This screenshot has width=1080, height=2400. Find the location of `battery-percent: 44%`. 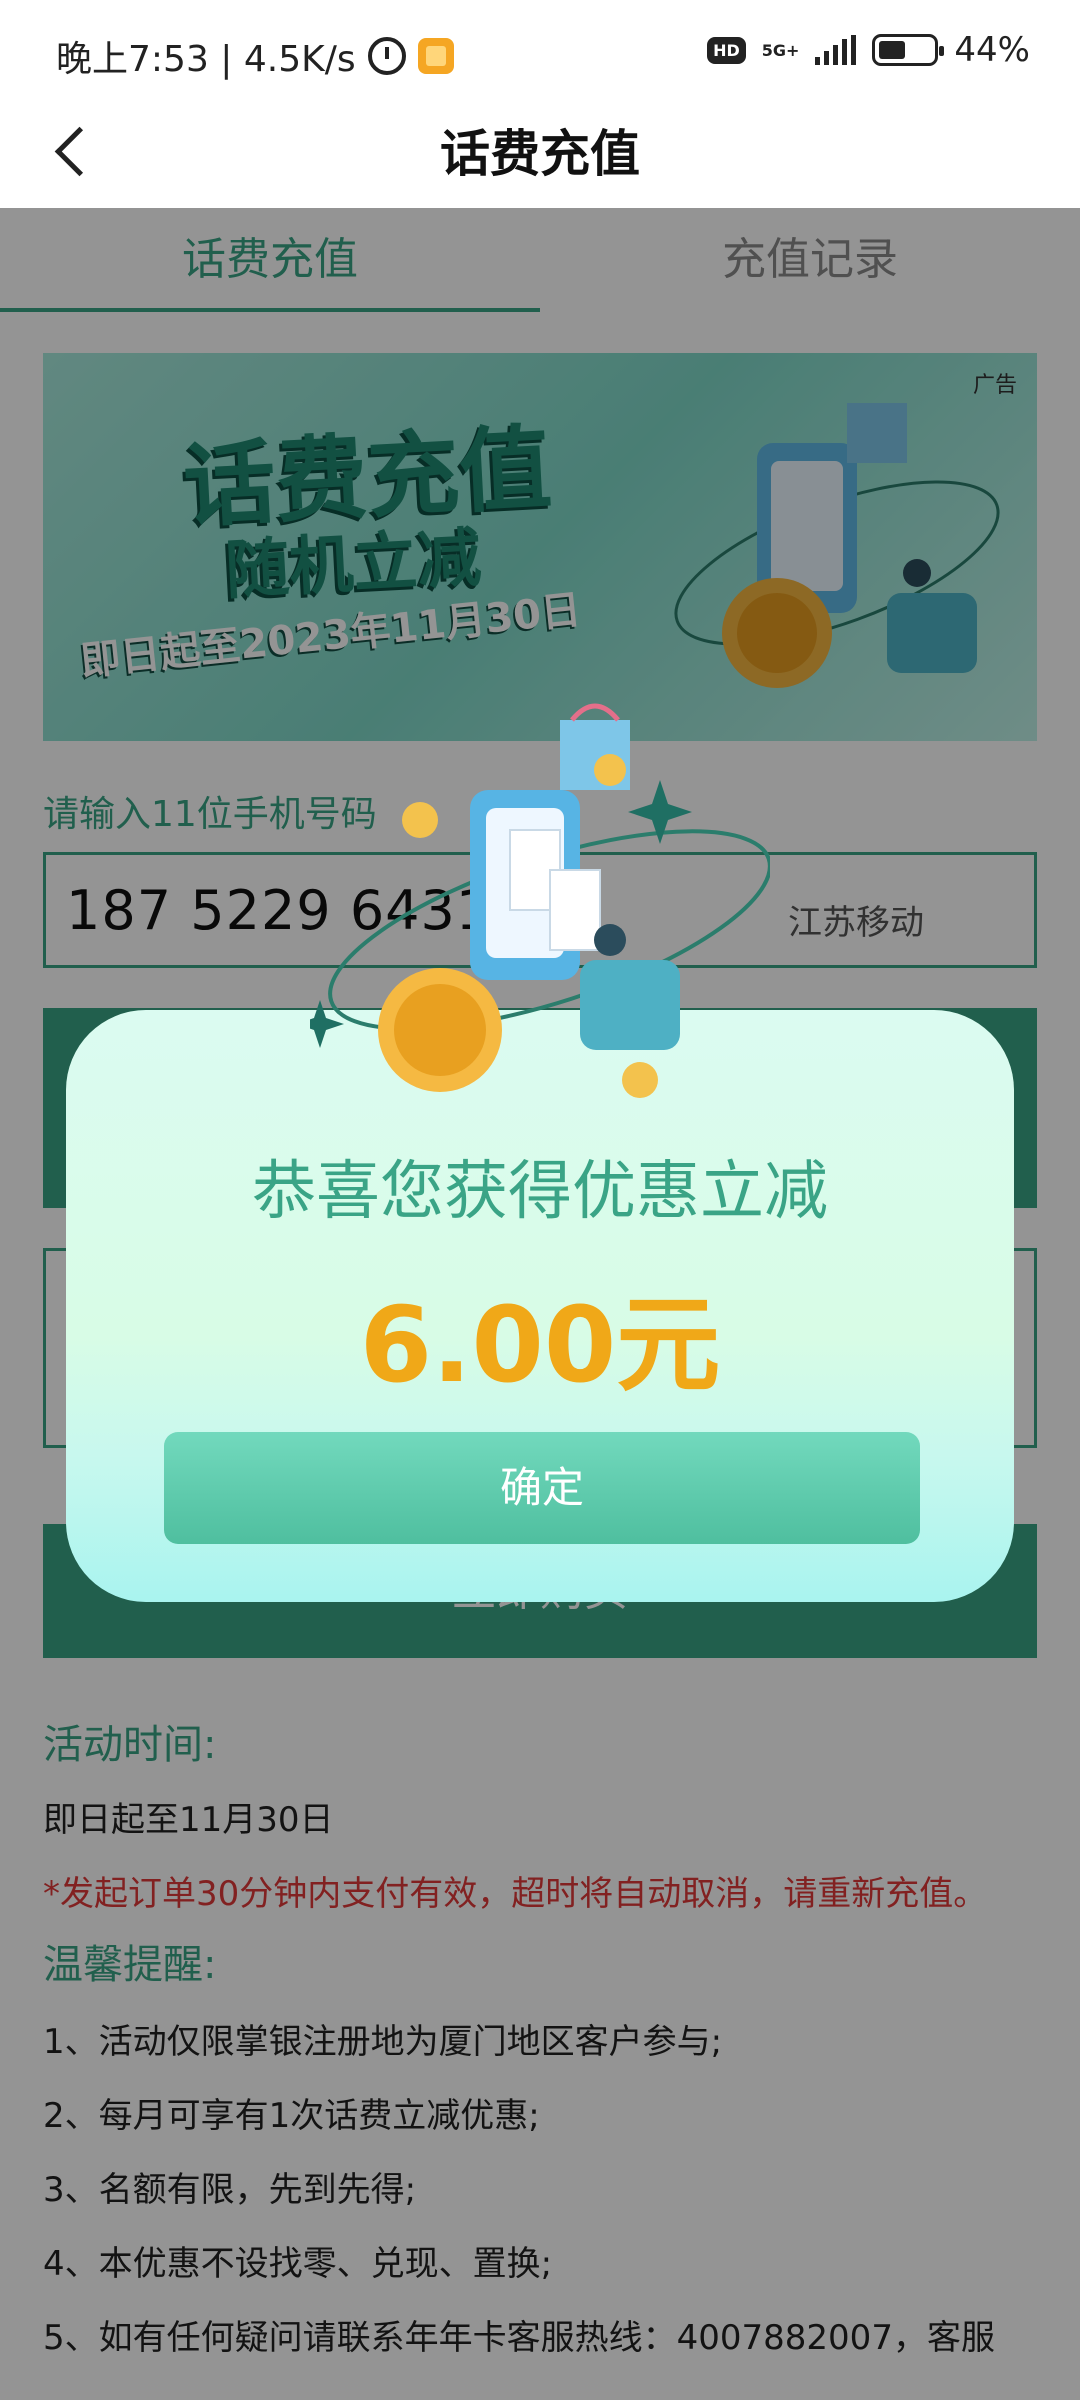

battery-percent: 44% is located at coordinates (992, 50).